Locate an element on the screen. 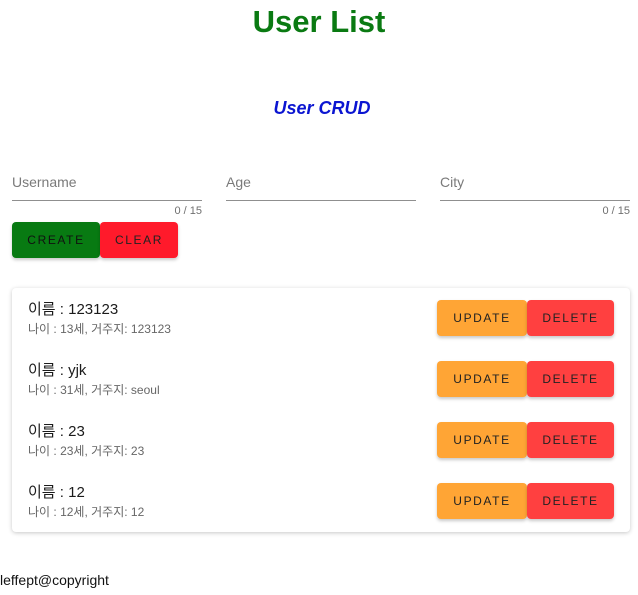 This screenshot has width=638, height=595. page-subtitle: User CRUD is located at coordinates (322, 108).